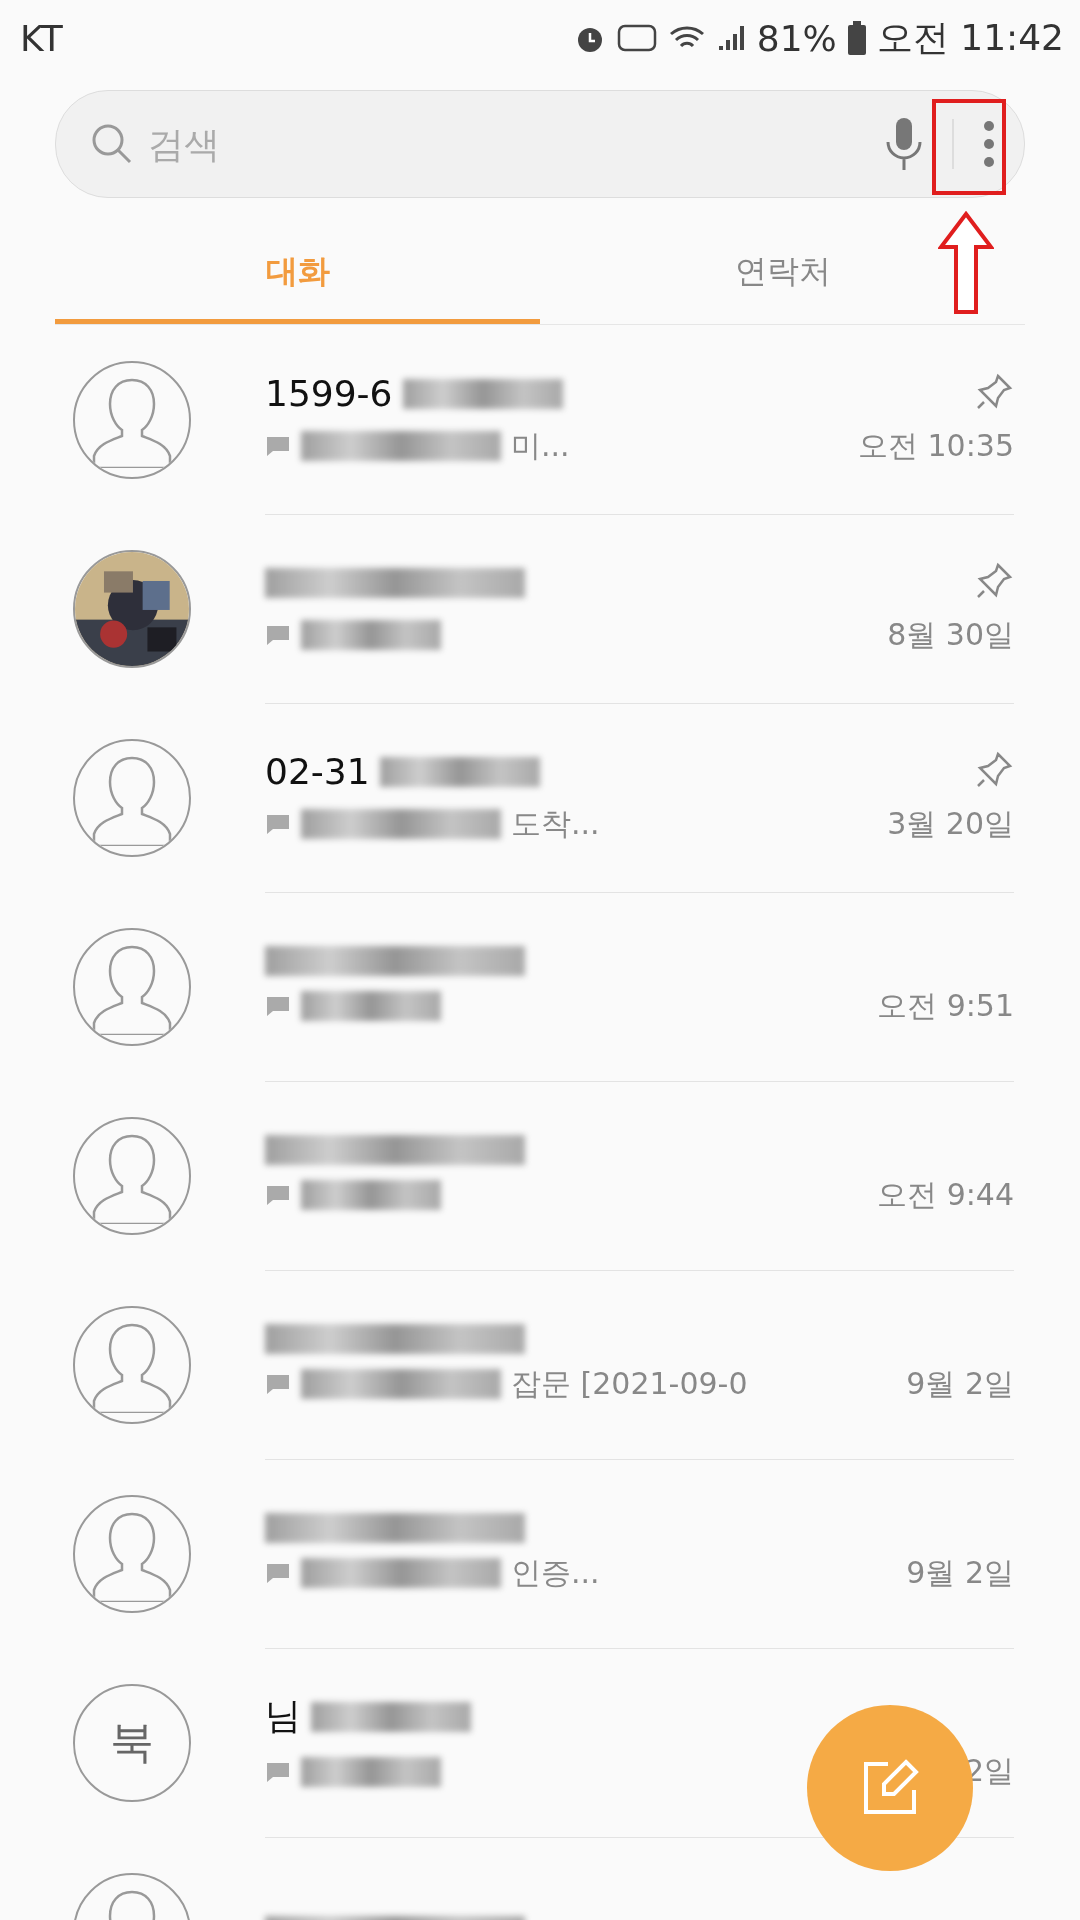 The height and width of the screenshot is (1920, 1080). I want to click on conversation-row: 02-31 도착... 3월 20일, so click(540, 797).